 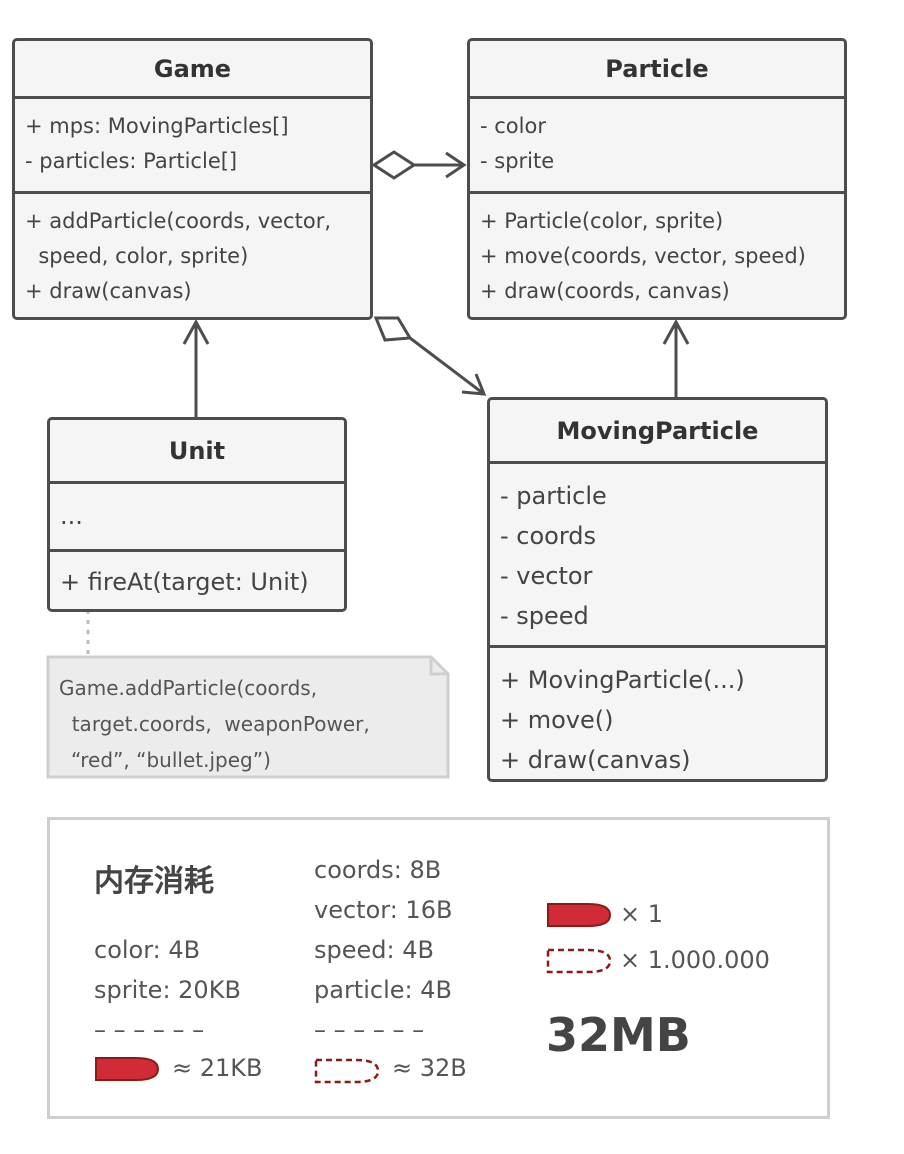 What do you see at coordinates (657, 432) in the screenshot?
I see `class-moving-particle-name: MovingParticle` at bounding box center [657, 432].